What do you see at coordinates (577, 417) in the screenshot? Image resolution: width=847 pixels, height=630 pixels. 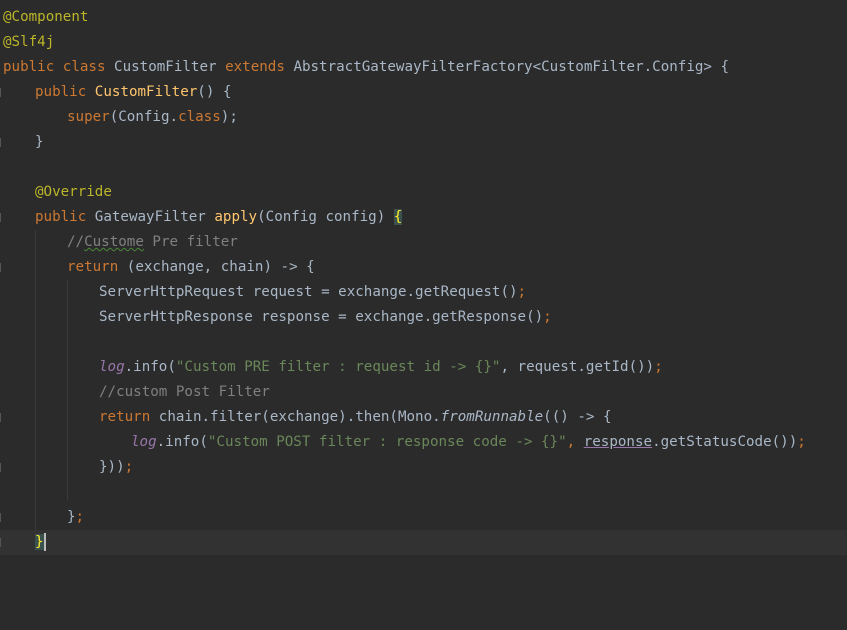 I see `code-text: (() -> {` at bounding box center [577, 417].